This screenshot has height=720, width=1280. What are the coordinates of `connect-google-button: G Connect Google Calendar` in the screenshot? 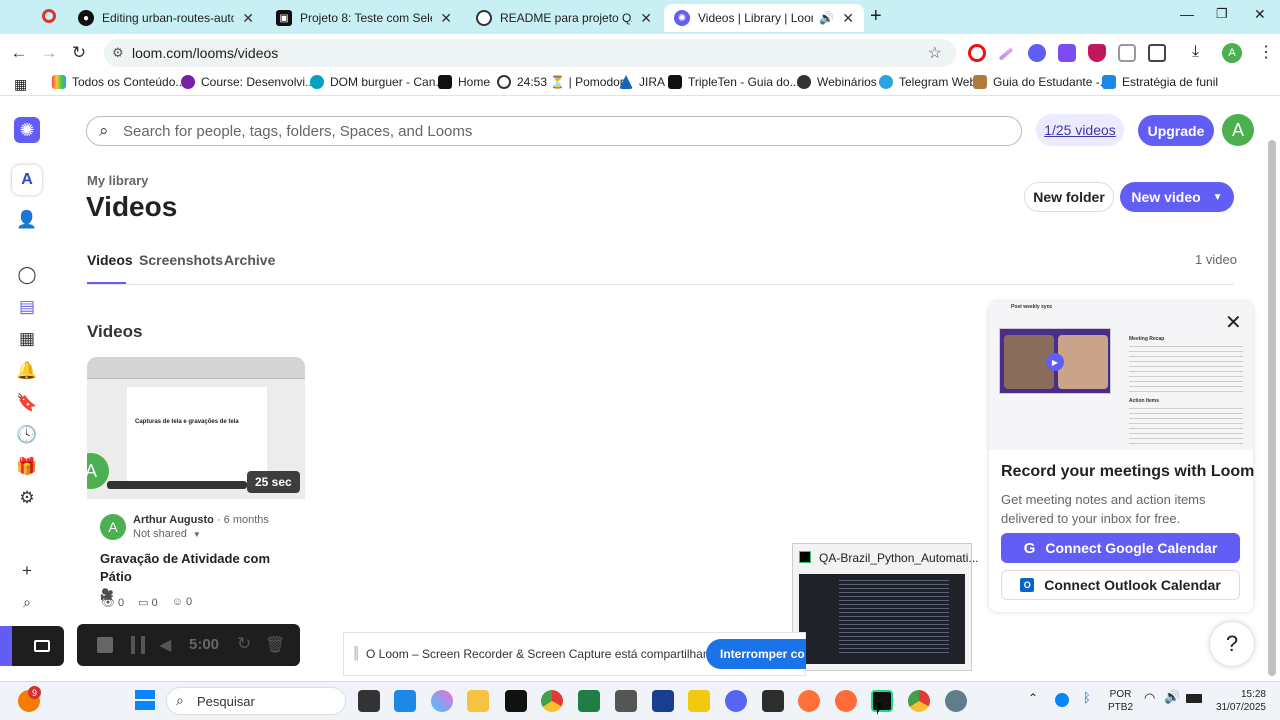 It's located at (1120, 548).